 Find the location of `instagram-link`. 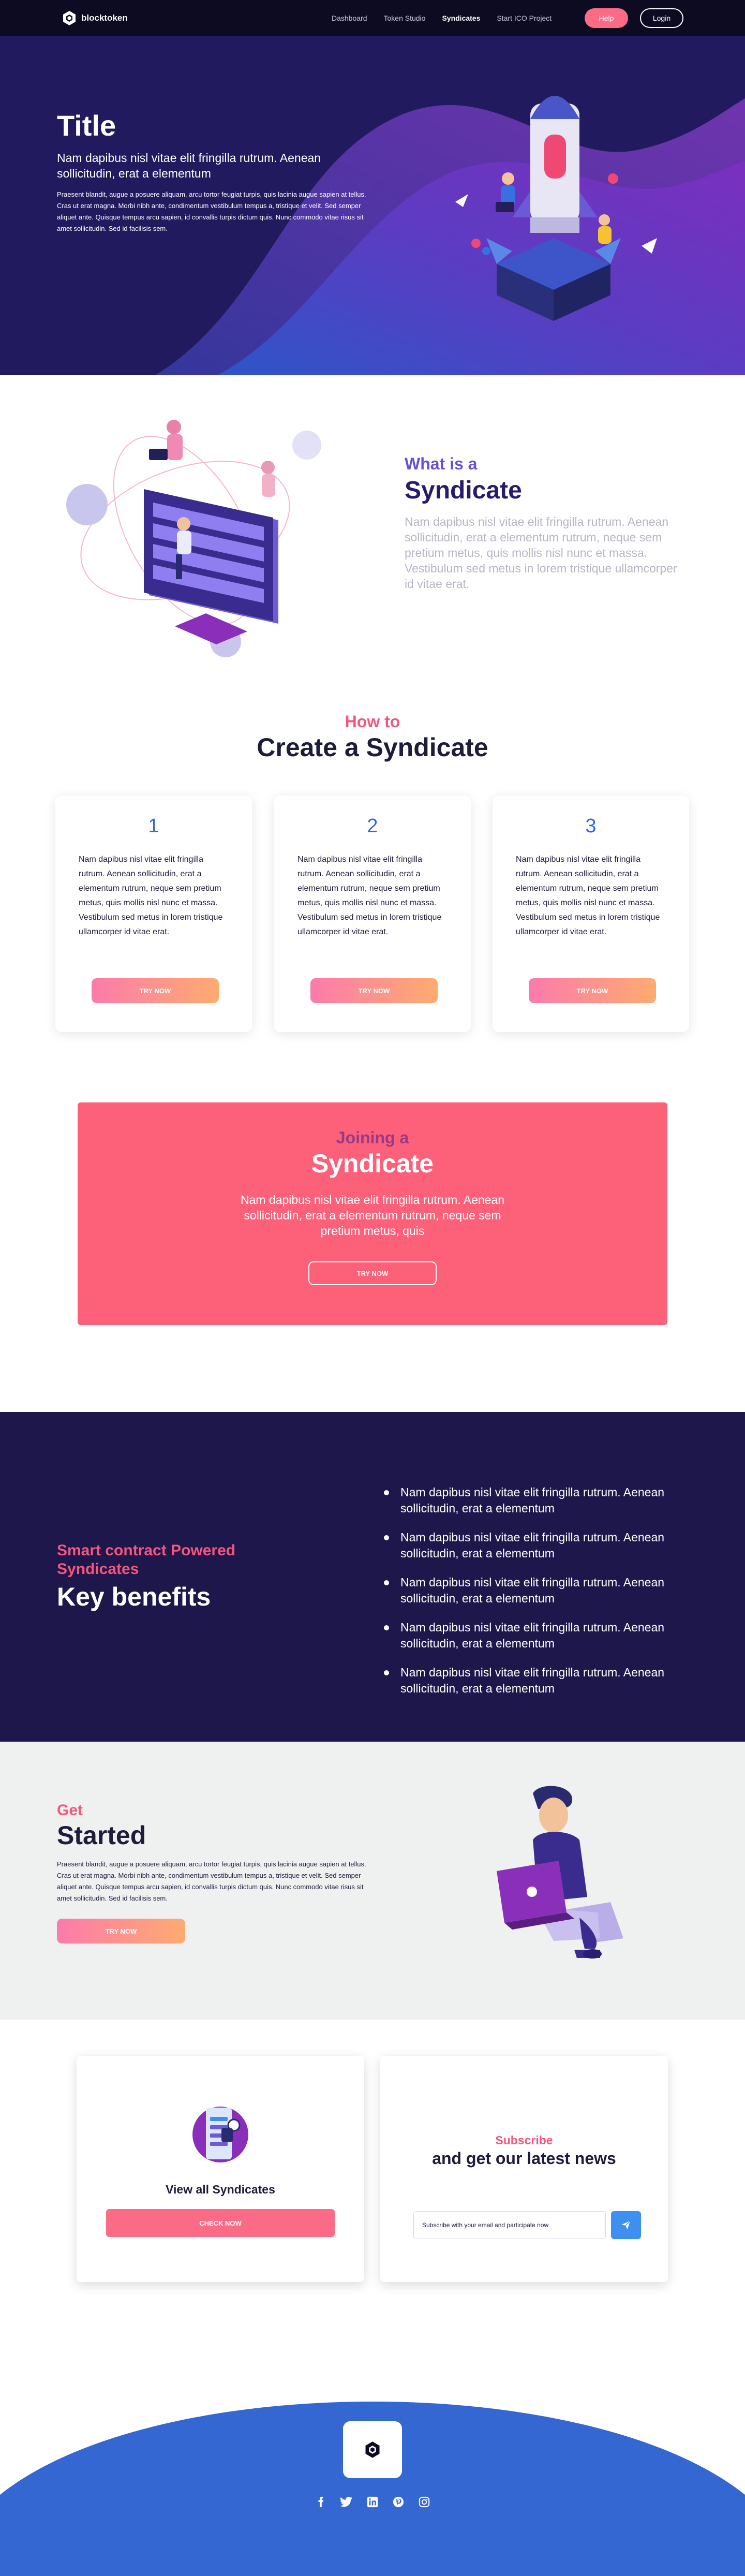

instagram-link is located at coordinates (425, 2502).